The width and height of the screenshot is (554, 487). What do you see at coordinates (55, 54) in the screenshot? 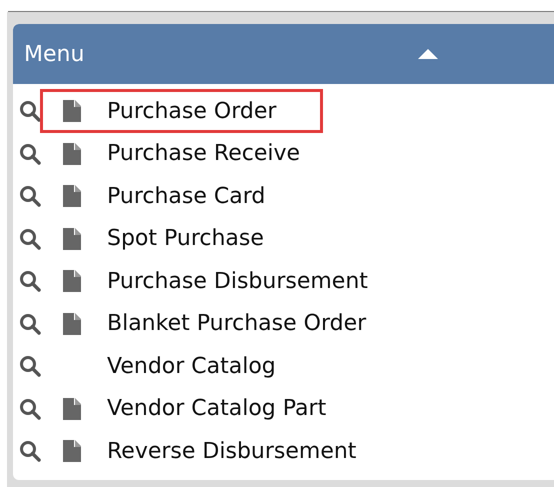
I see `menu-title: Menu` at bounding box center [55, 54].